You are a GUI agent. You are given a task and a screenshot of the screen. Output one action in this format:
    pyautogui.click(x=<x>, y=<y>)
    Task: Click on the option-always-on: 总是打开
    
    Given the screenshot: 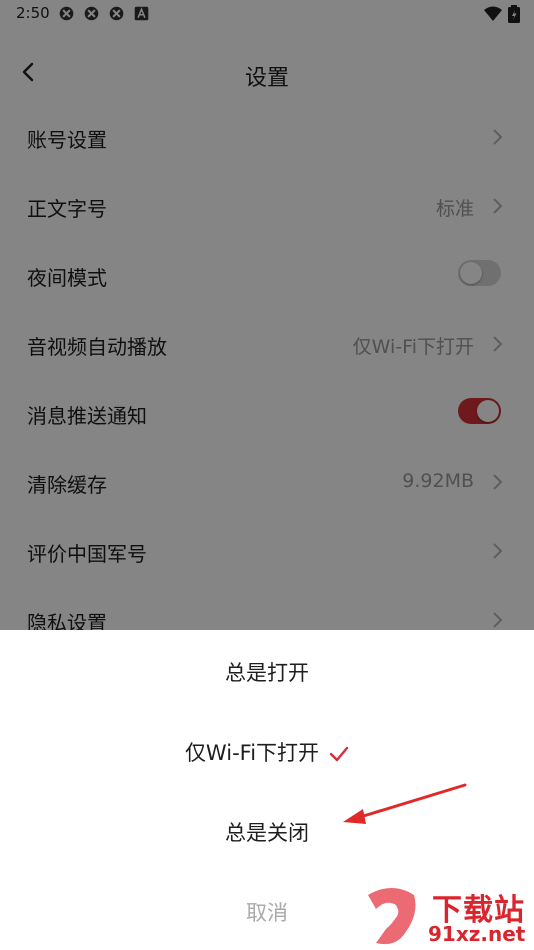 What is the action you would take?
    pyautogui.click(x=267, y=672)
    